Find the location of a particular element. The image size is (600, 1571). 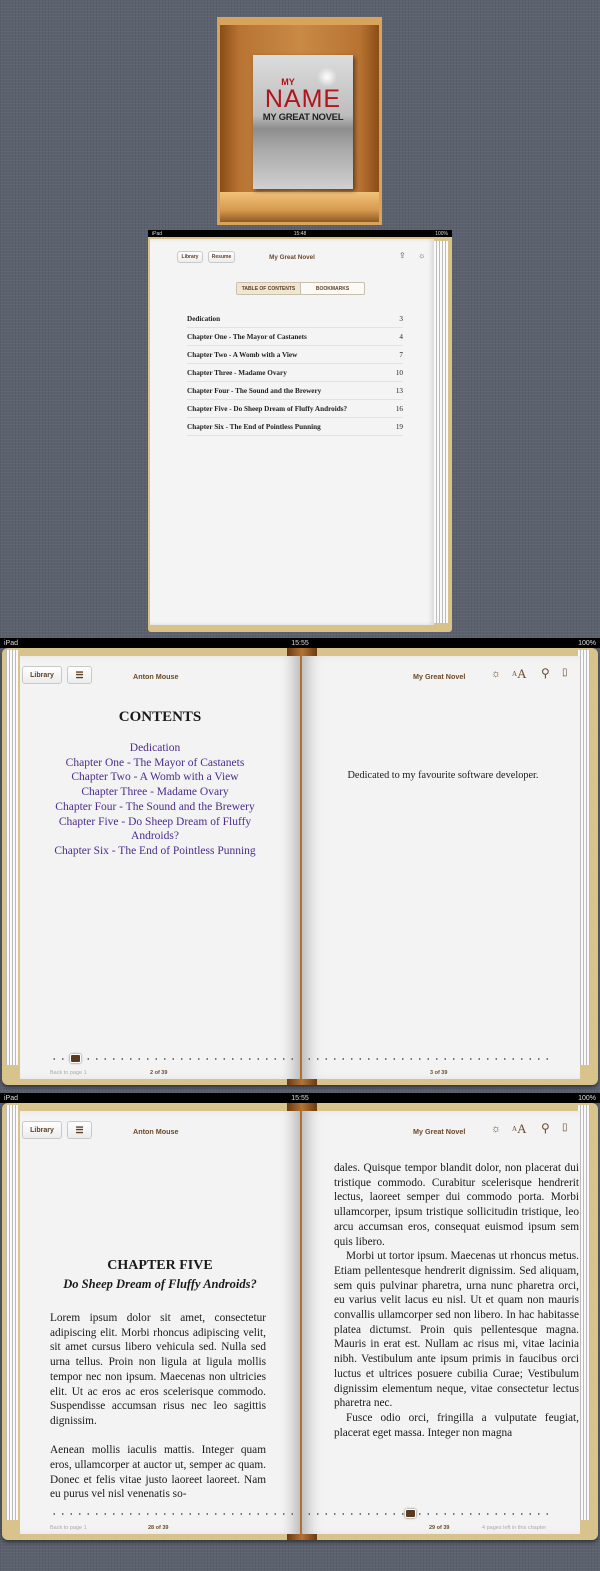

contents-link: Chapter Two - A Womb with a View is located at coordinates (155, 777).